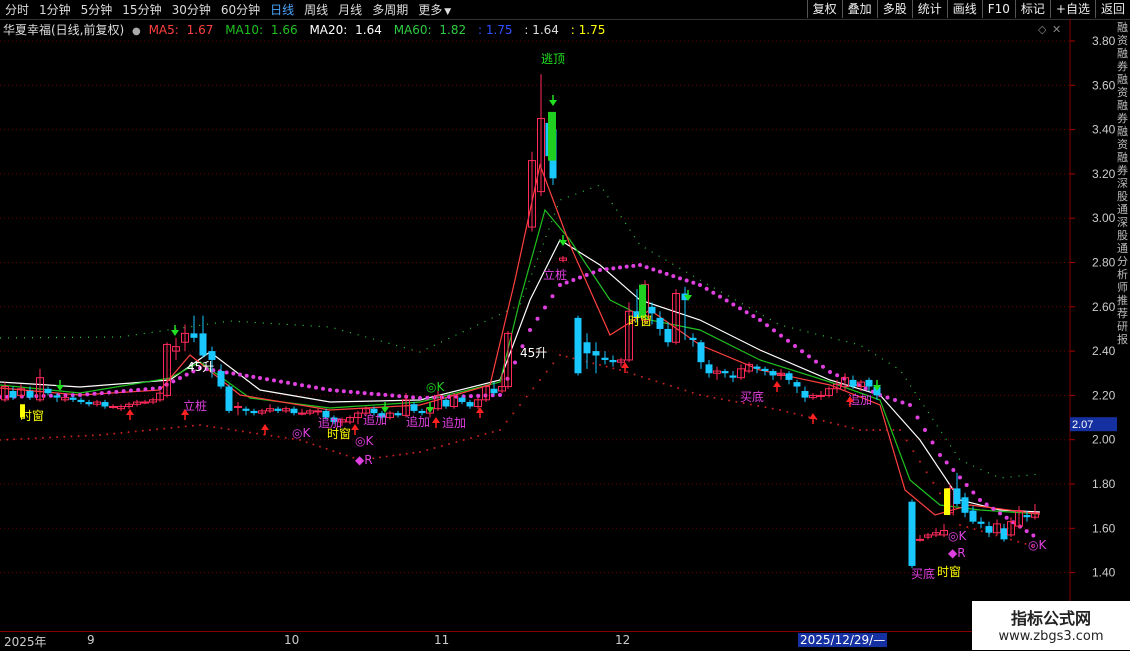  I want to click on add-favorite-button: +自选, so click(1072, 9).